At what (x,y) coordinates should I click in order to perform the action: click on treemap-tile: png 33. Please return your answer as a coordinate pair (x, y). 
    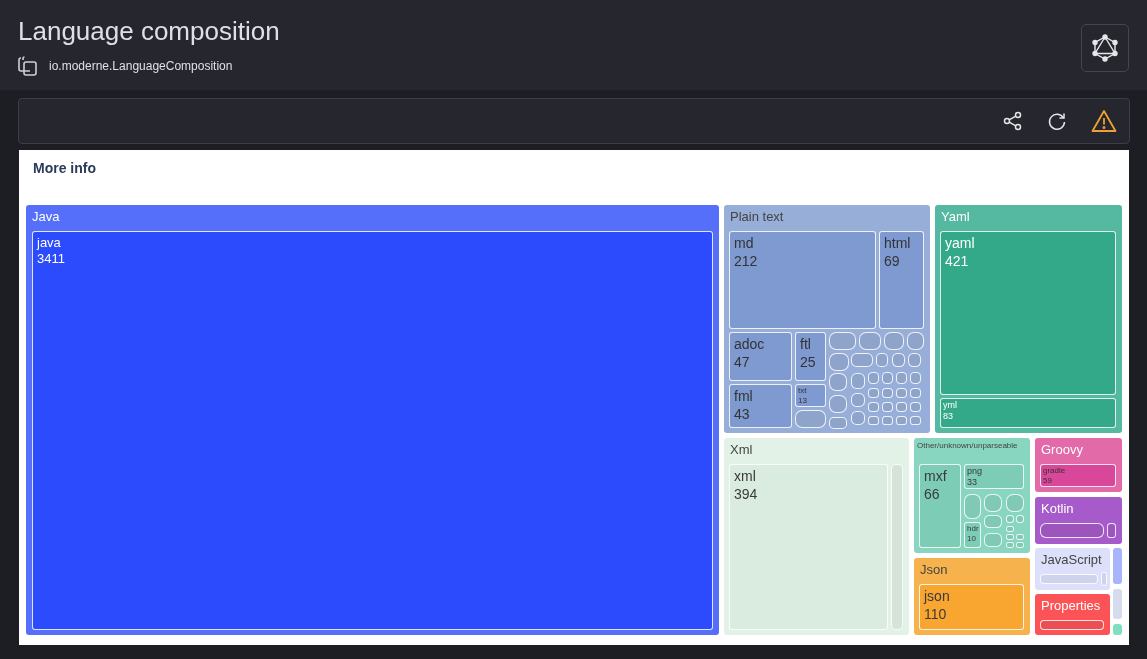
    Looking at the image, I should click on (994, 476).